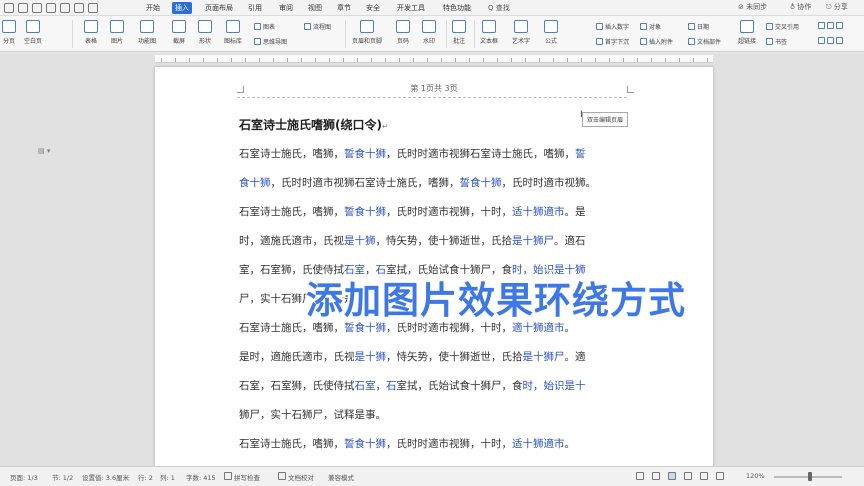  What do you see at coordinates (373, 8) in the screenshot?
I see `tab-security: 安全` at bounding box center [373, 8].